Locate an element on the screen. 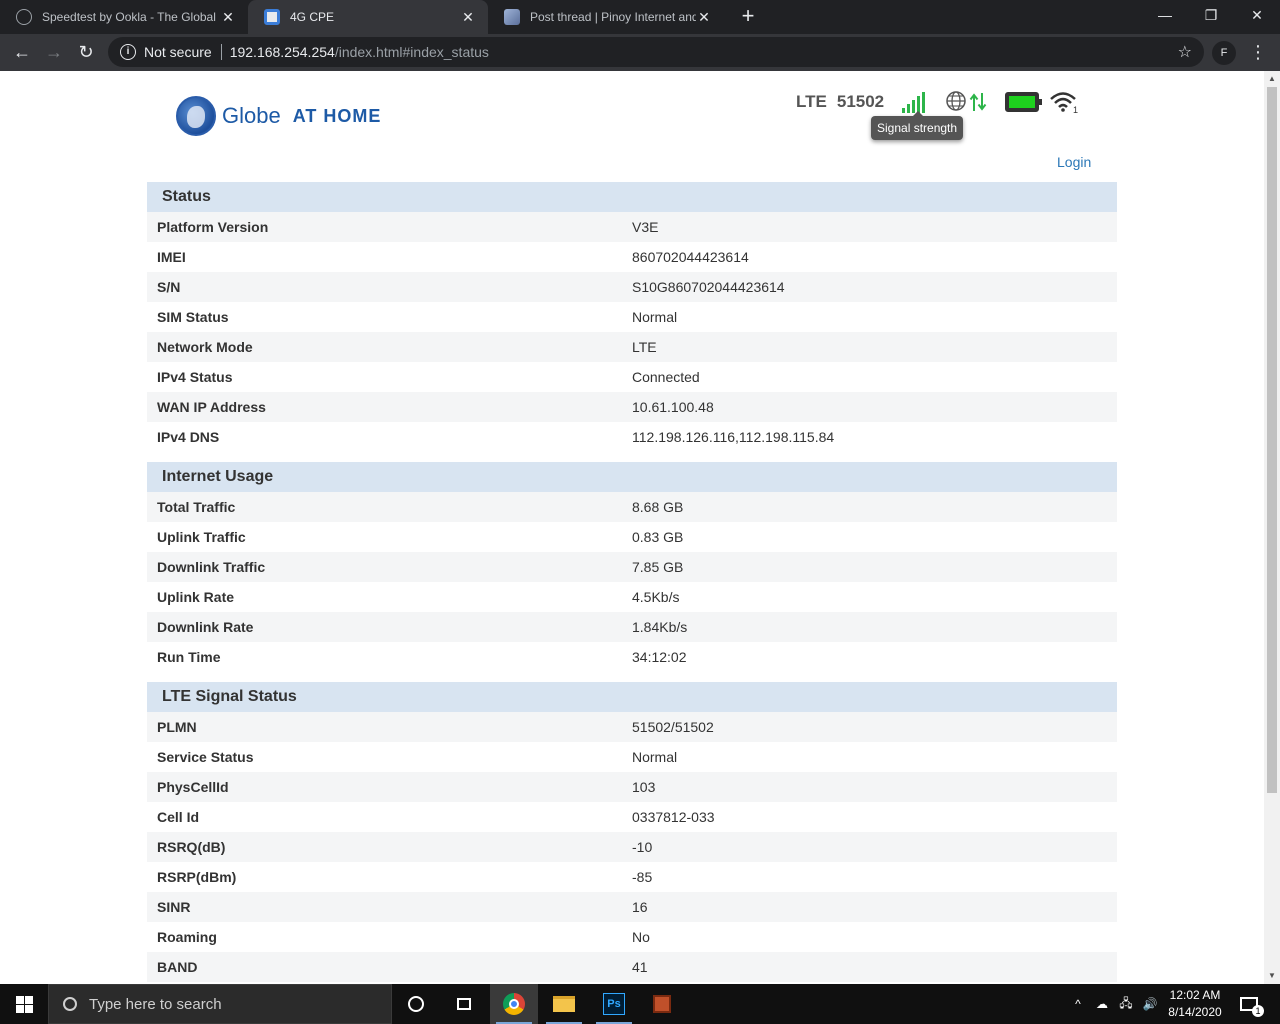 This screenshot has width=1280, height=1024. row-label: RSRQ(dB) is located at coordinates (191, 847).